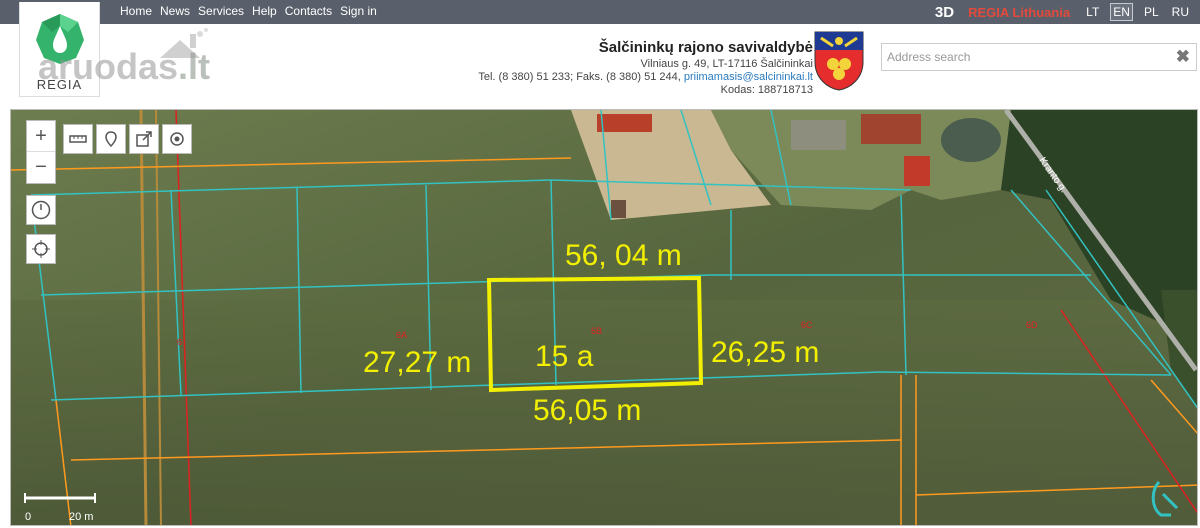  Describe the element at coordinates (766, 90) in the screenshot. I see `municipality-code: Kodas: 188718713` at that location.